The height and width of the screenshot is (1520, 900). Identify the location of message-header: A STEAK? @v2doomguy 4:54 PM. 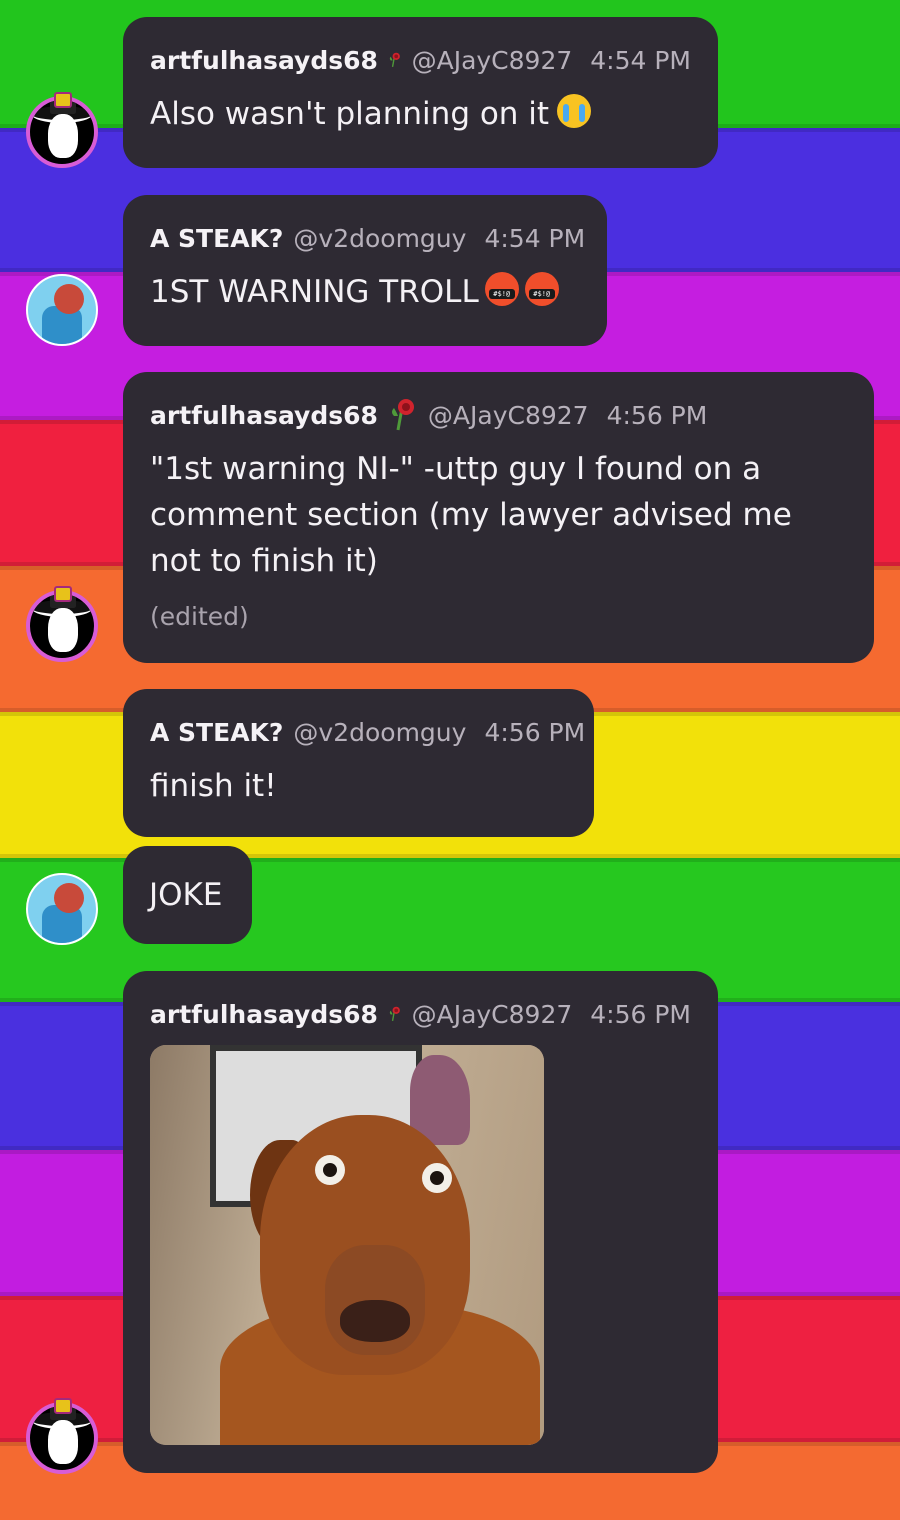
(367, 238).